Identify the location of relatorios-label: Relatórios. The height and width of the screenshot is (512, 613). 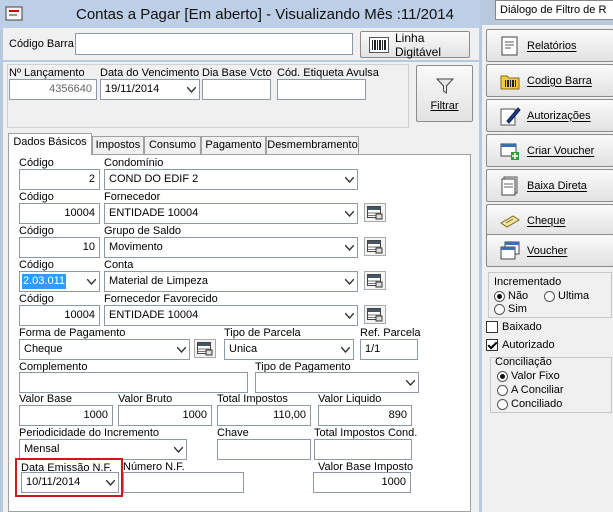
(552, 45).